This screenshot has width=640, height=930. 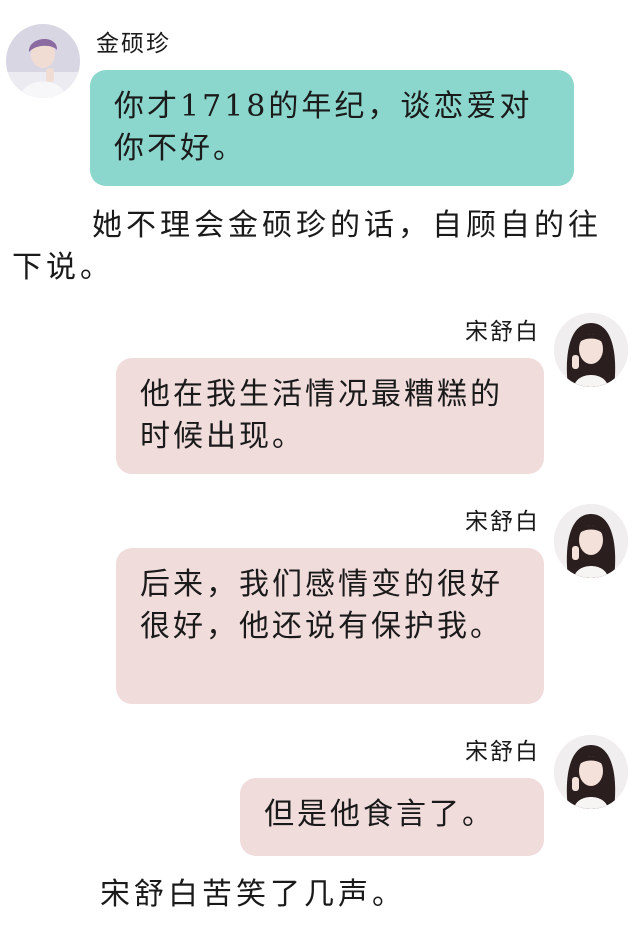 I want to click on avatar-jin-seokjin, so click(x=43, y=61).